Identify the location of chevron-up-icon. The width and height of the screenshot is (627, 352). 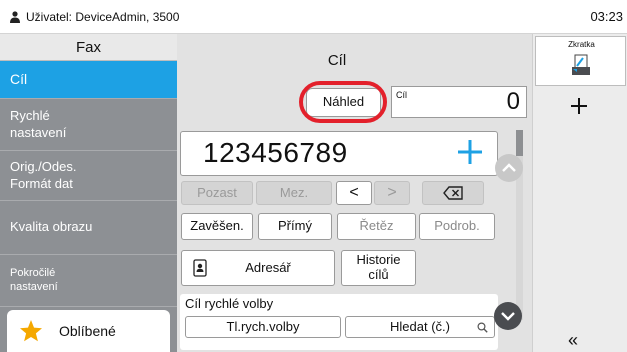
(509, 167).